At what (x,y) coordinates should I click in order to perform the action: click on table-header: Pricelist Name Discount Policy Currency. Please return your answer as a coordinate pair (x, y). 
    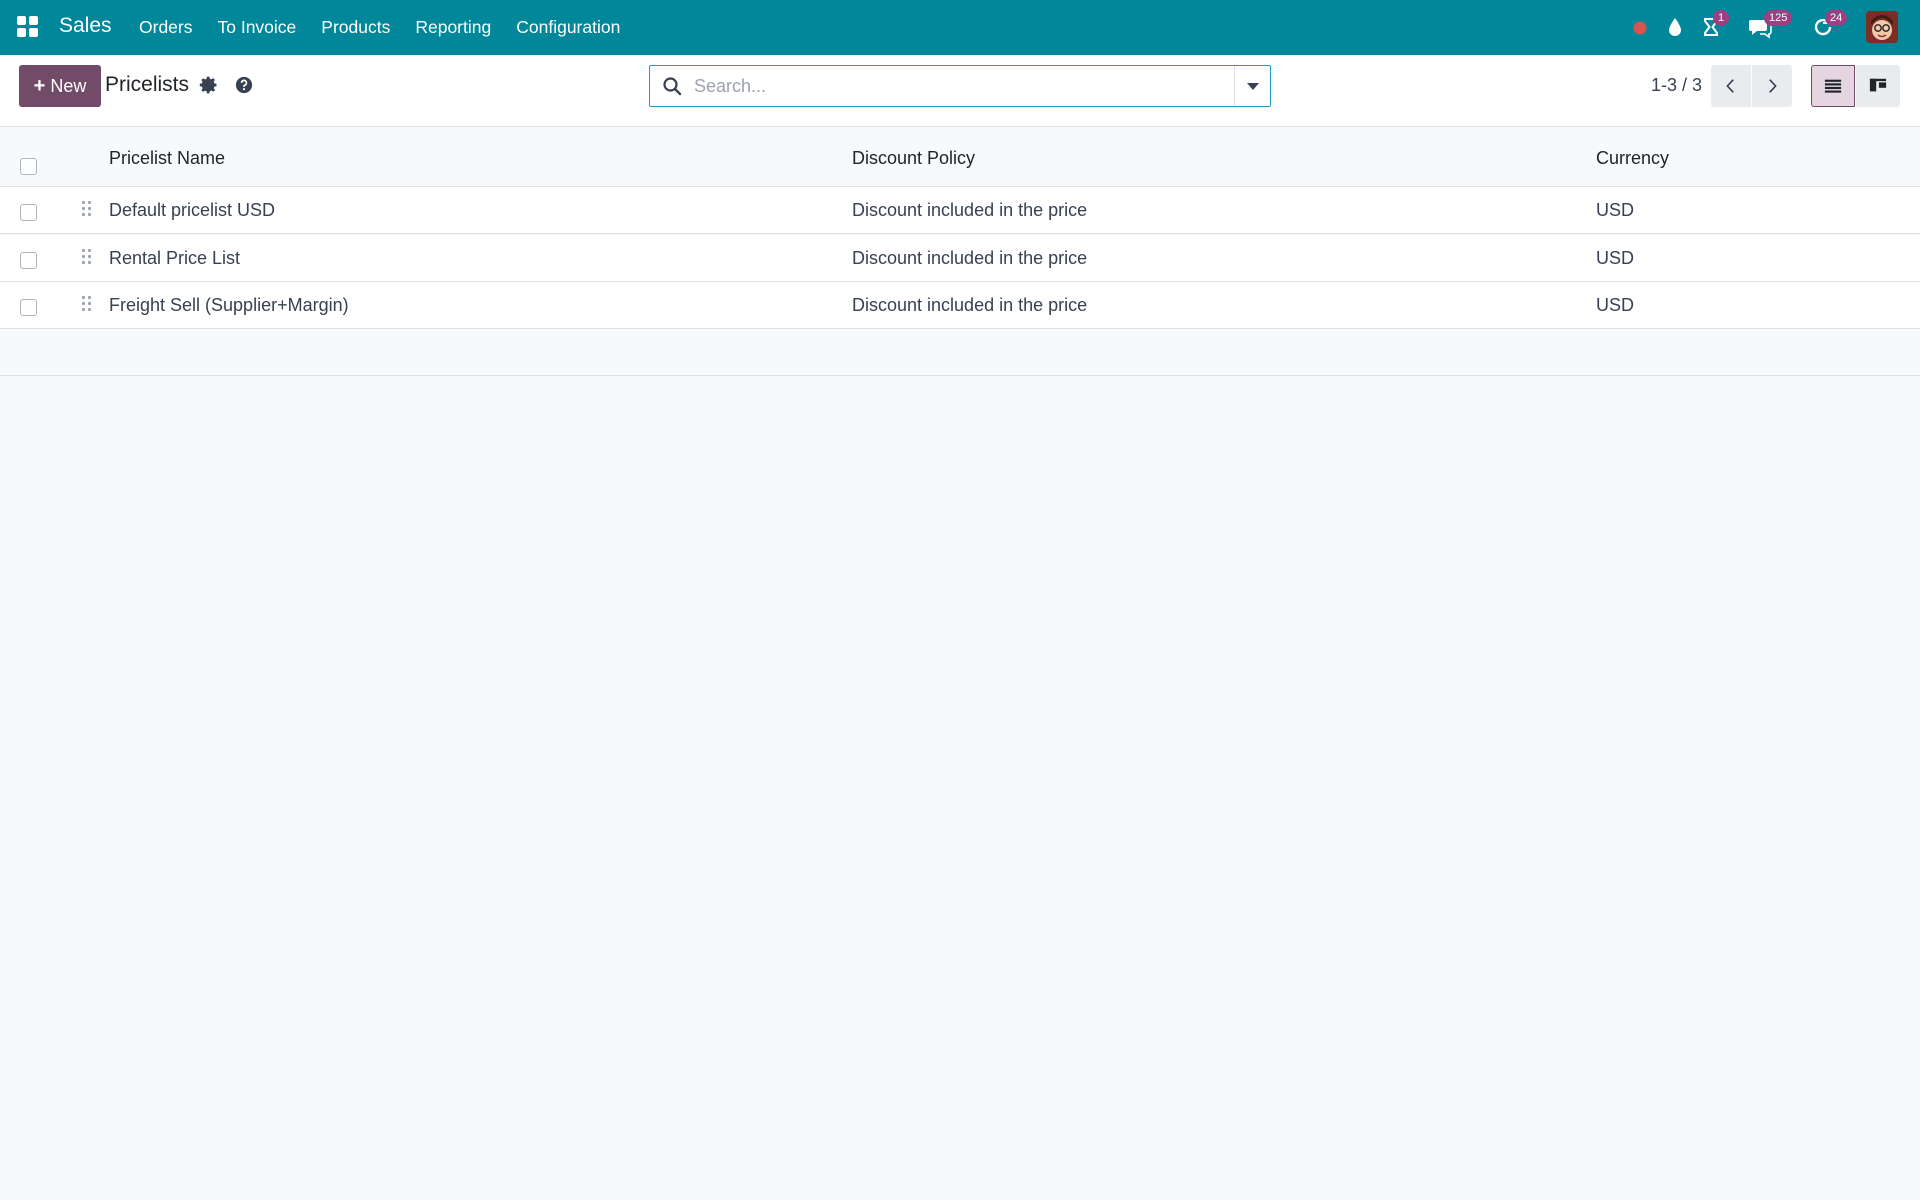
    Looking at the image, I should click on (960, 157).